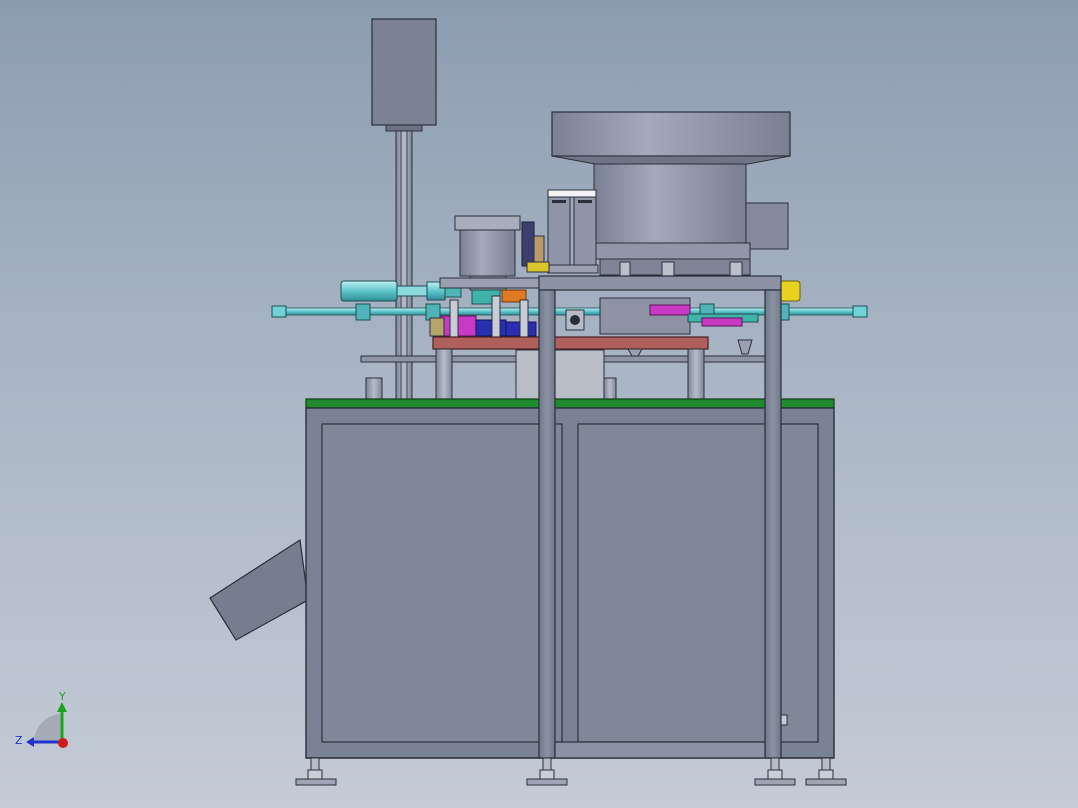 This screenshot has height=808, width=1078. I want to click on orientation-triad: Y Z, so click(41, 719).